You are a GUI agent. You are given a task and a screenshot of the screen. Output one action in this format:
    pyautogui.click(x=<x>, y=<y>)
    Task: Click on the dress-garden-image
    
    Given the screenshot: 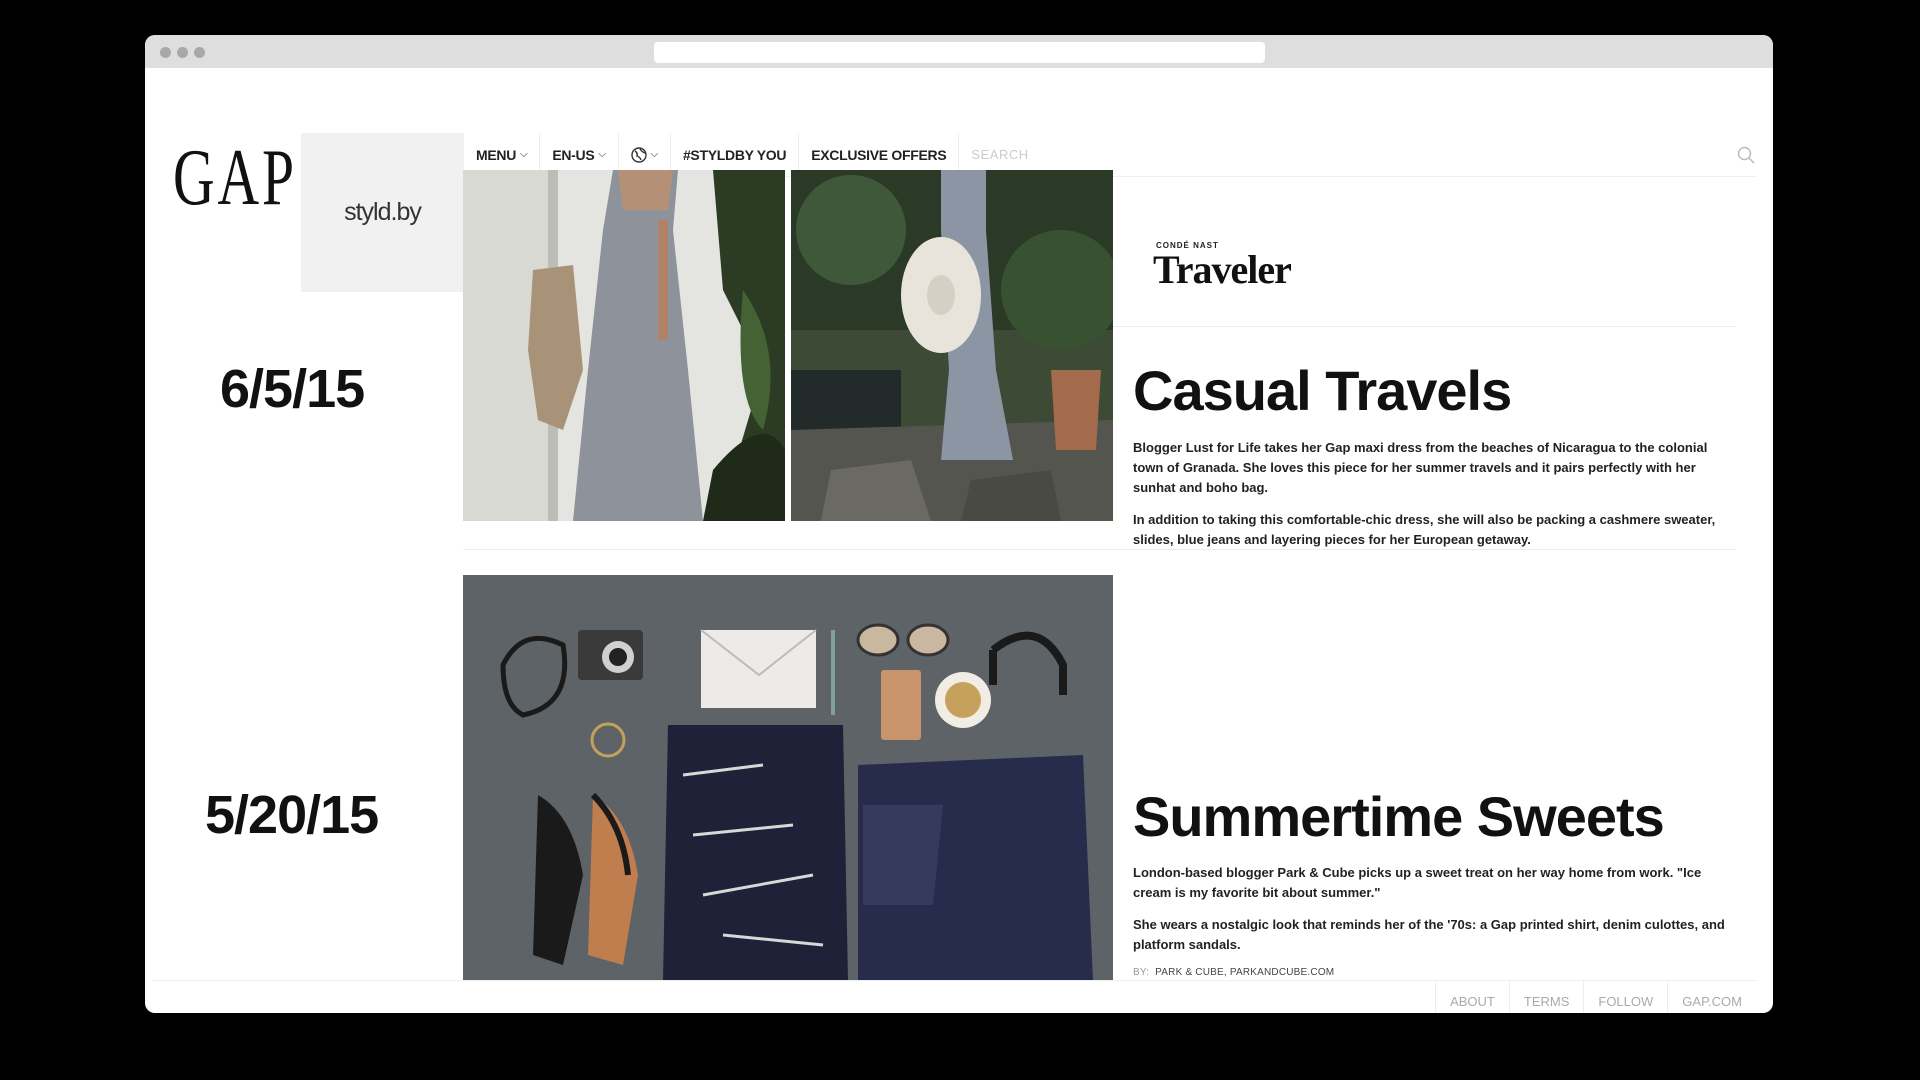 What is the action you would take?
    pyautogui.click(x=952, y=345)
    